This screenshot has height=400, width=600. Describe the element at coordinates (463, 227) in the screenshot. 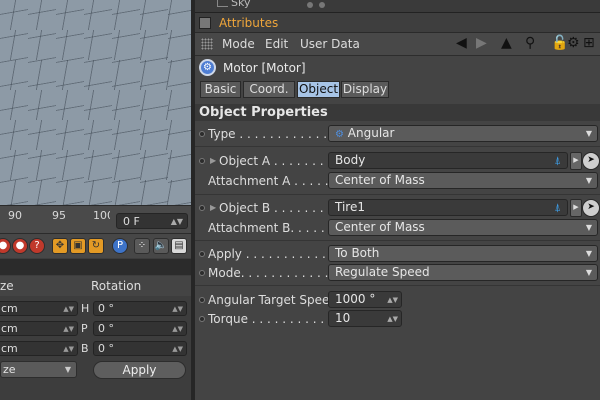

I see `attachment-b-dropdown: Center of Mass ▼` at that location.